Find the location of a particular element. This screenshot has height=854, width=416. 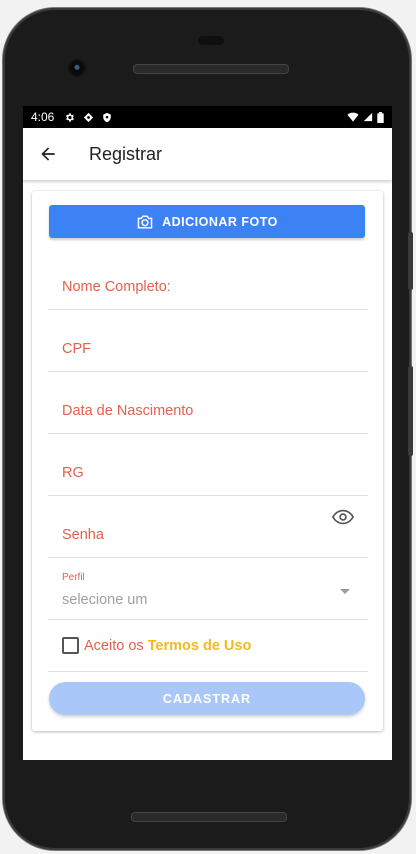

profile-placeholder: selecione um is located at coordinates (105, 600).